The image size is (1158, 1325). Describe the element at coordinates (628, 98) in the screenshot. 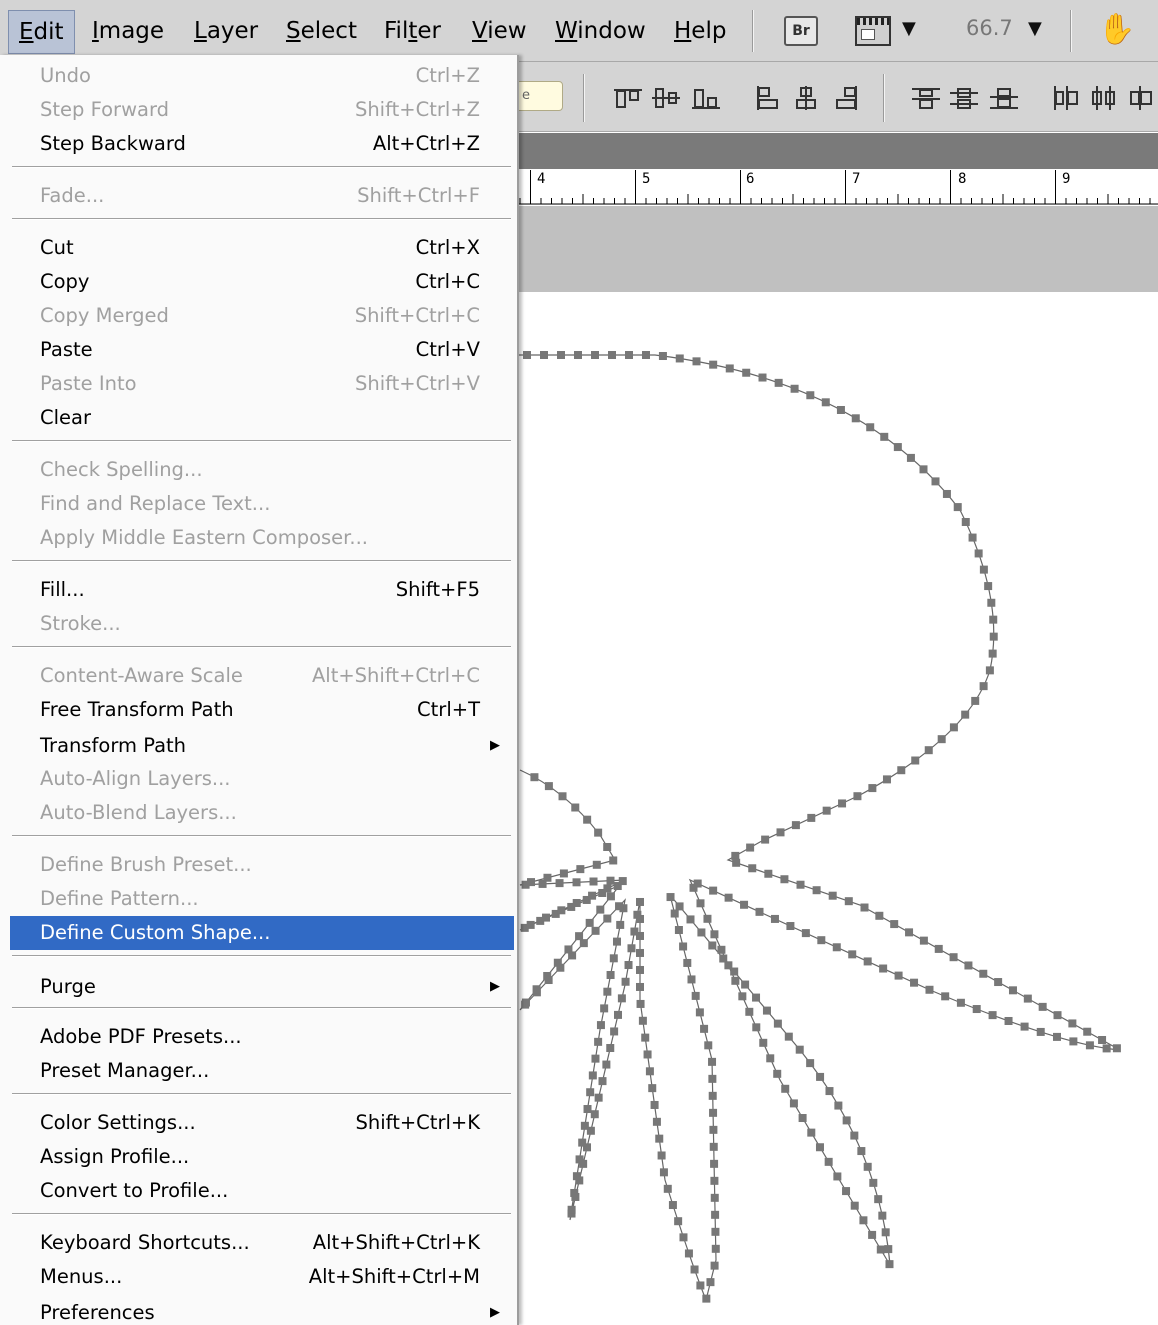

I see `align-top-edges-icon` at that location.